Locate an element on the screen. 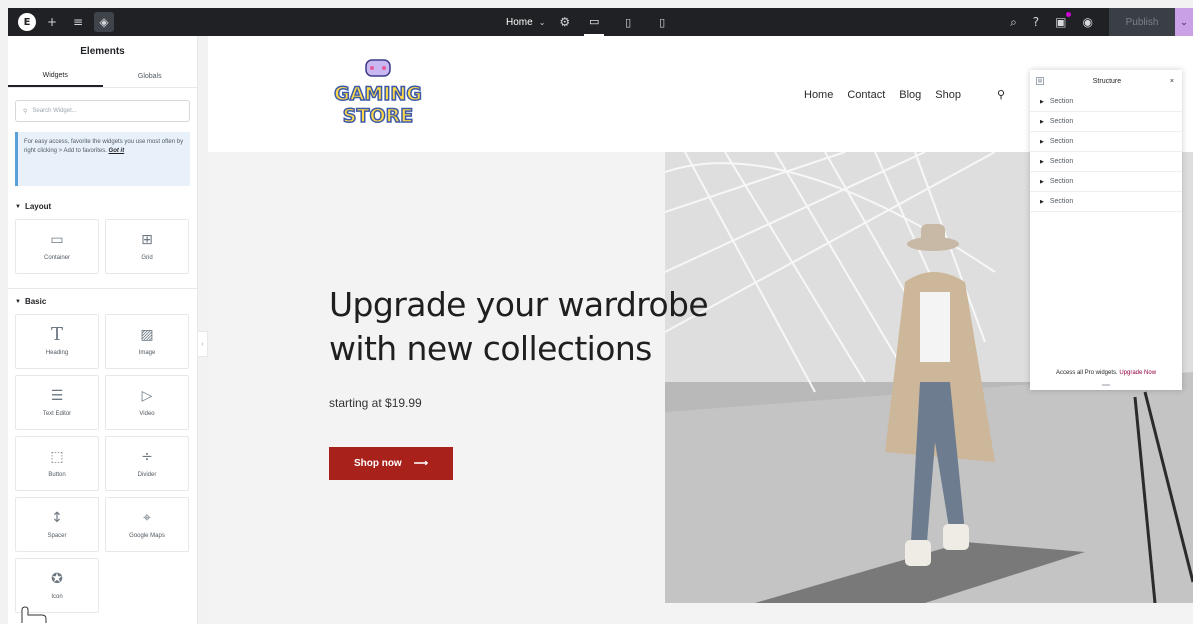 This screenshot has height=624, width=1193. widget-label: Grid is located at coordinates (147, 257).